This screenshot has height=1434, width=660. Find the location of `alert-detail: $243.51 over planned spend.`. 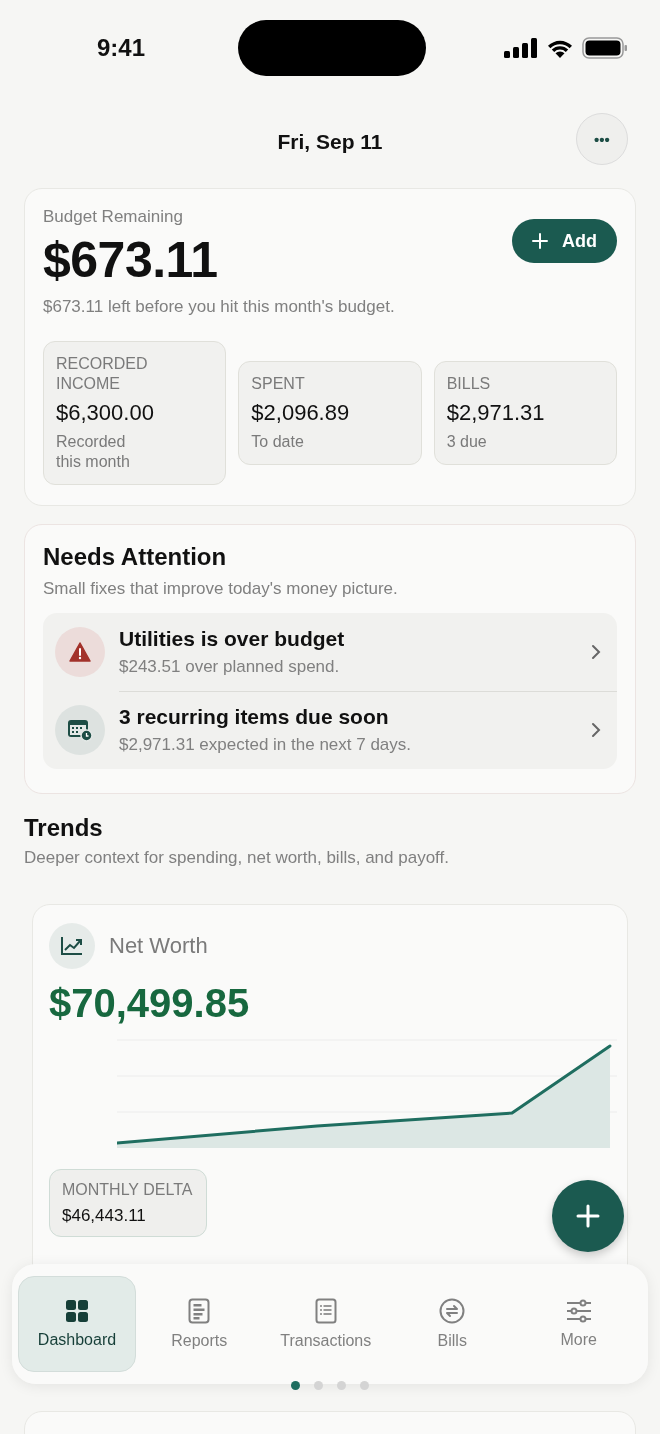

alert-detail: $243.51 over planned spend. is located at coordinates (230, 667).